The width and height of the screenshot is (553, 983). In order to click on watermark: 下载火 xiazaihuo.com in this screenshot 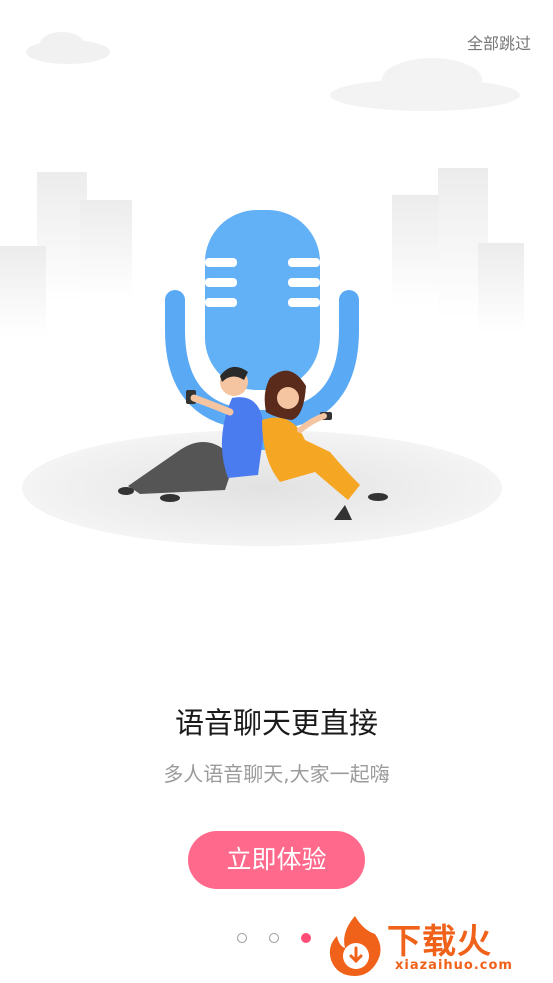, I will do `click(434, 945)`.